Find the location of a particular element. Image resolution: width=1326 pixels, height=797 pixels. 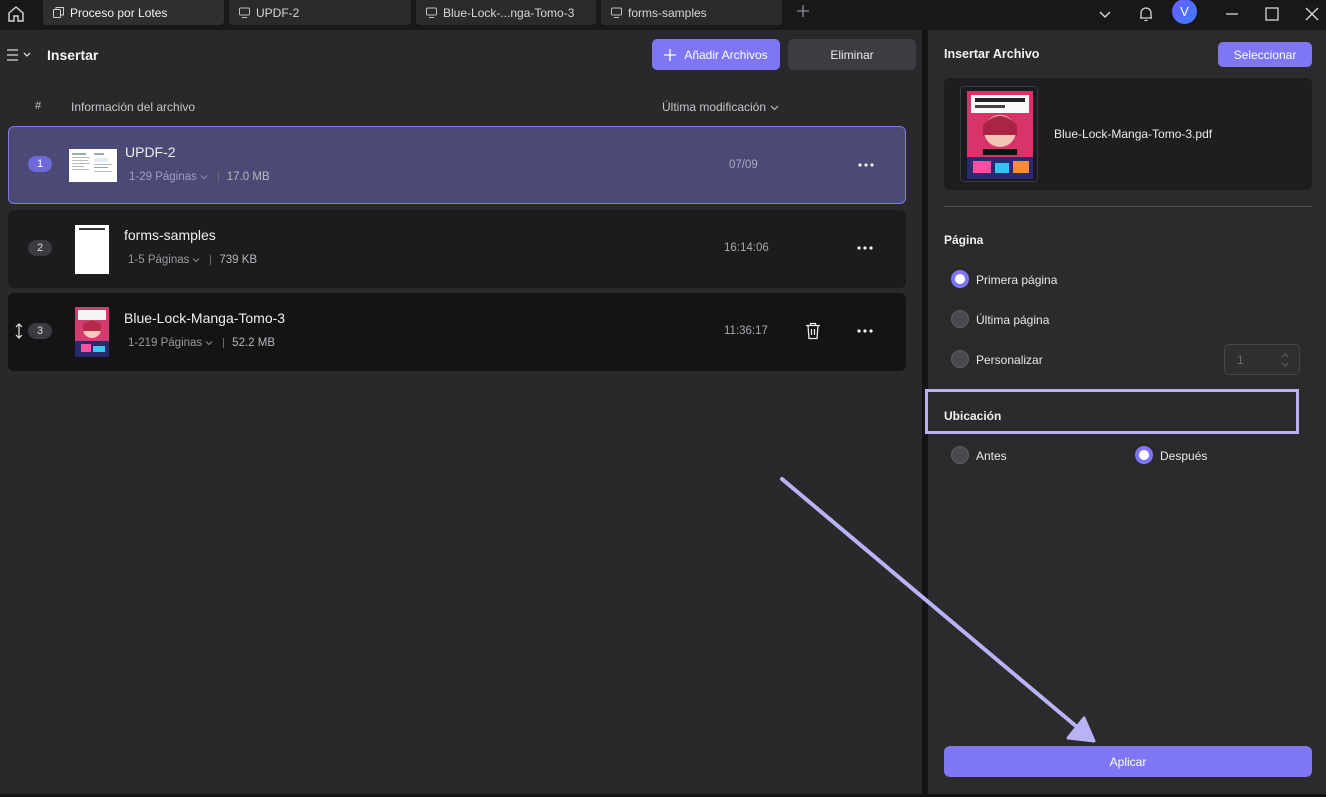

file-size: 17.0 MB is located at coordinates (248, 177).